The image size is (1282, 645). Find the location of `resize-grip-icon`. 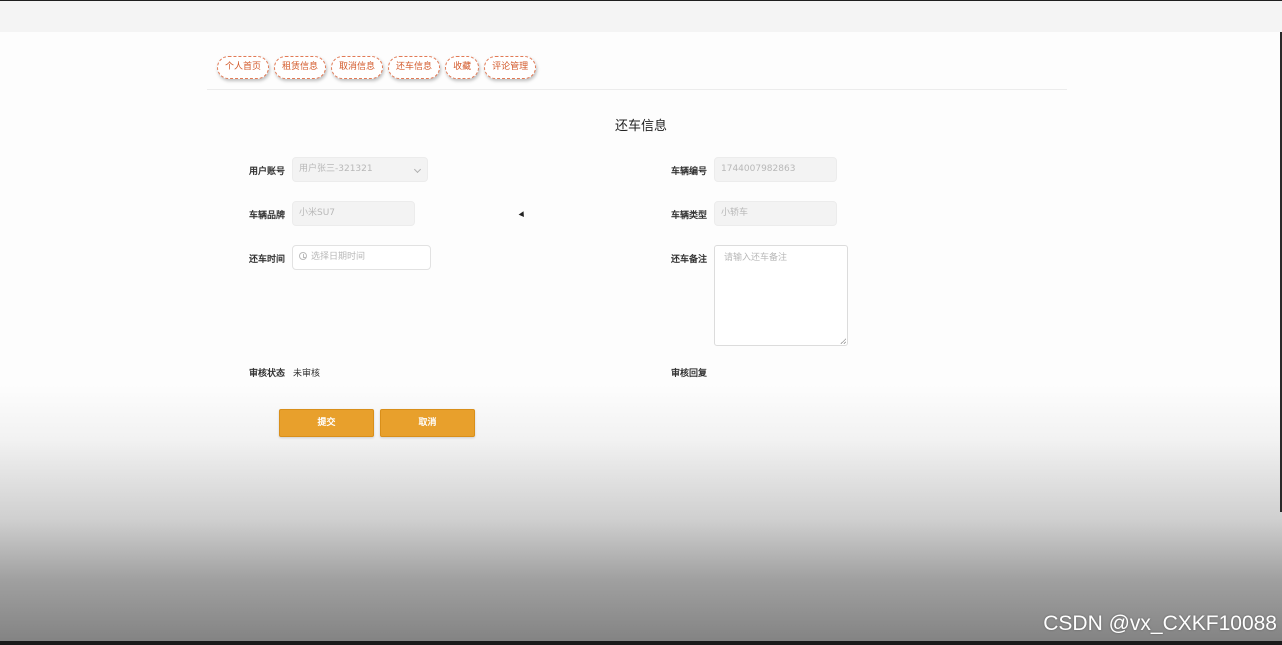

resize-grip-icon is located at coordinates (843, 341).